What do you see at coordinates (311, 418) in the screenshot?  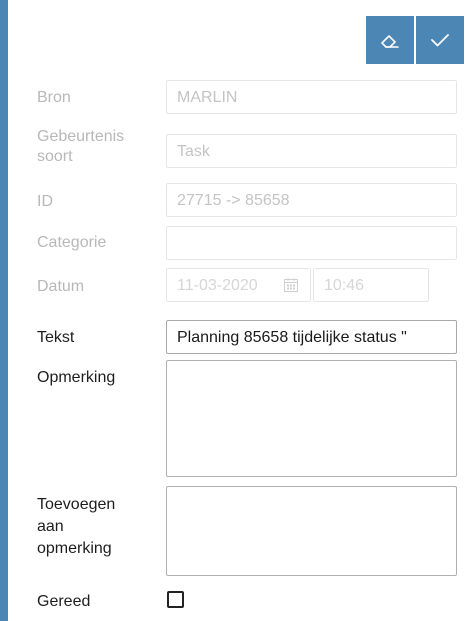 I see `opmerking-textarea` at bounding box center [311, 418].